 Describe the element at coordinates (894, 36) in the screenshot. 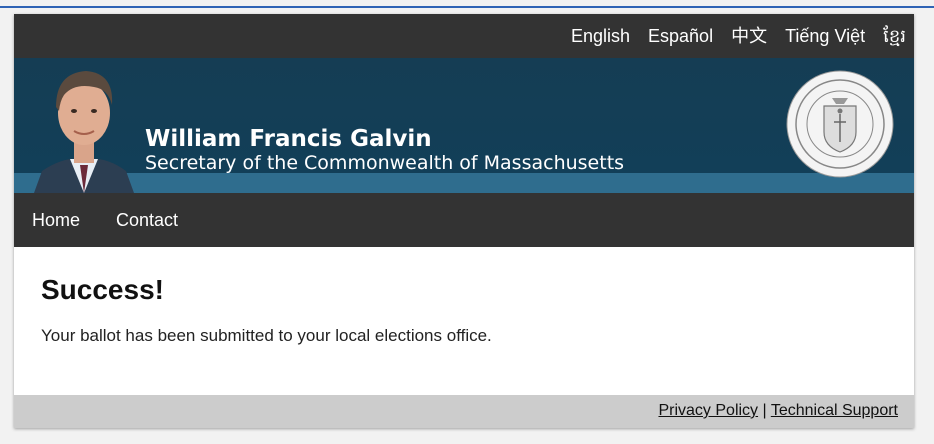

I see `lang-khmer: ខ្មែរ` at that location.